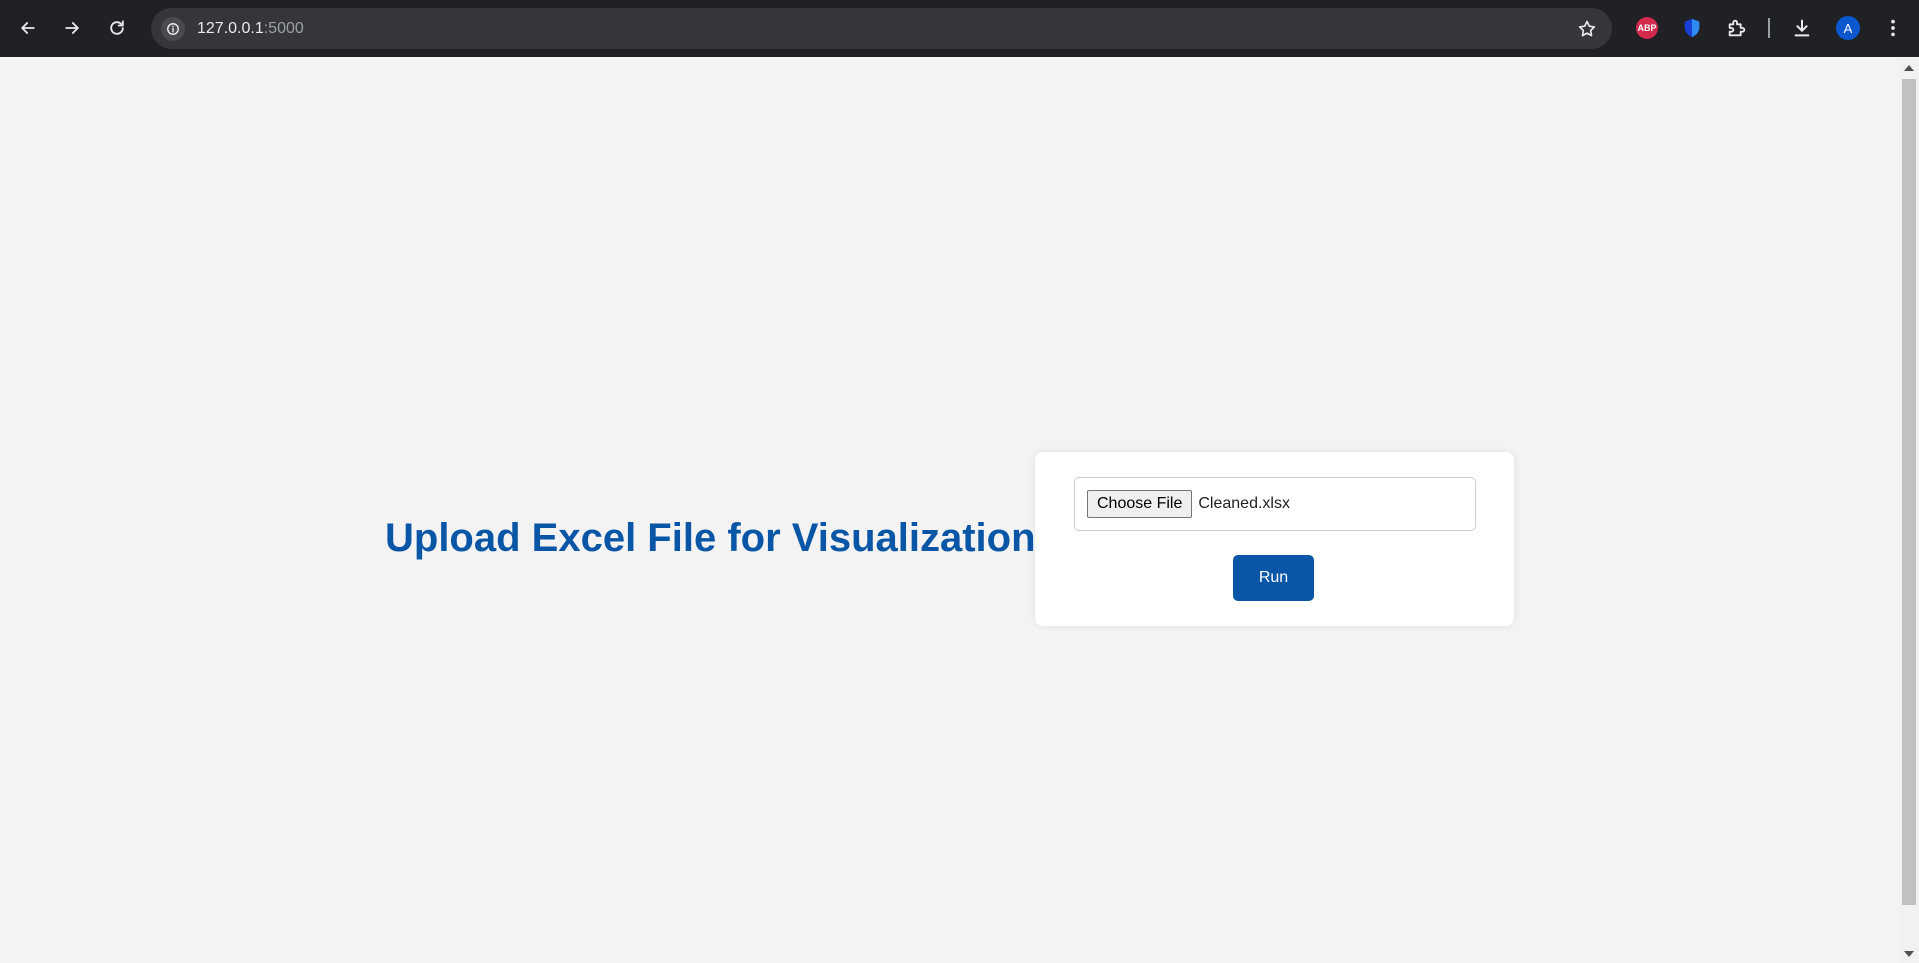 This screenshot has width=1919, height=963. What do you see at coordinates (1244, 503) in the screenshot?
I see `selected-file-name: Cleaned.xlsx` at bounding box center [1244, 503].